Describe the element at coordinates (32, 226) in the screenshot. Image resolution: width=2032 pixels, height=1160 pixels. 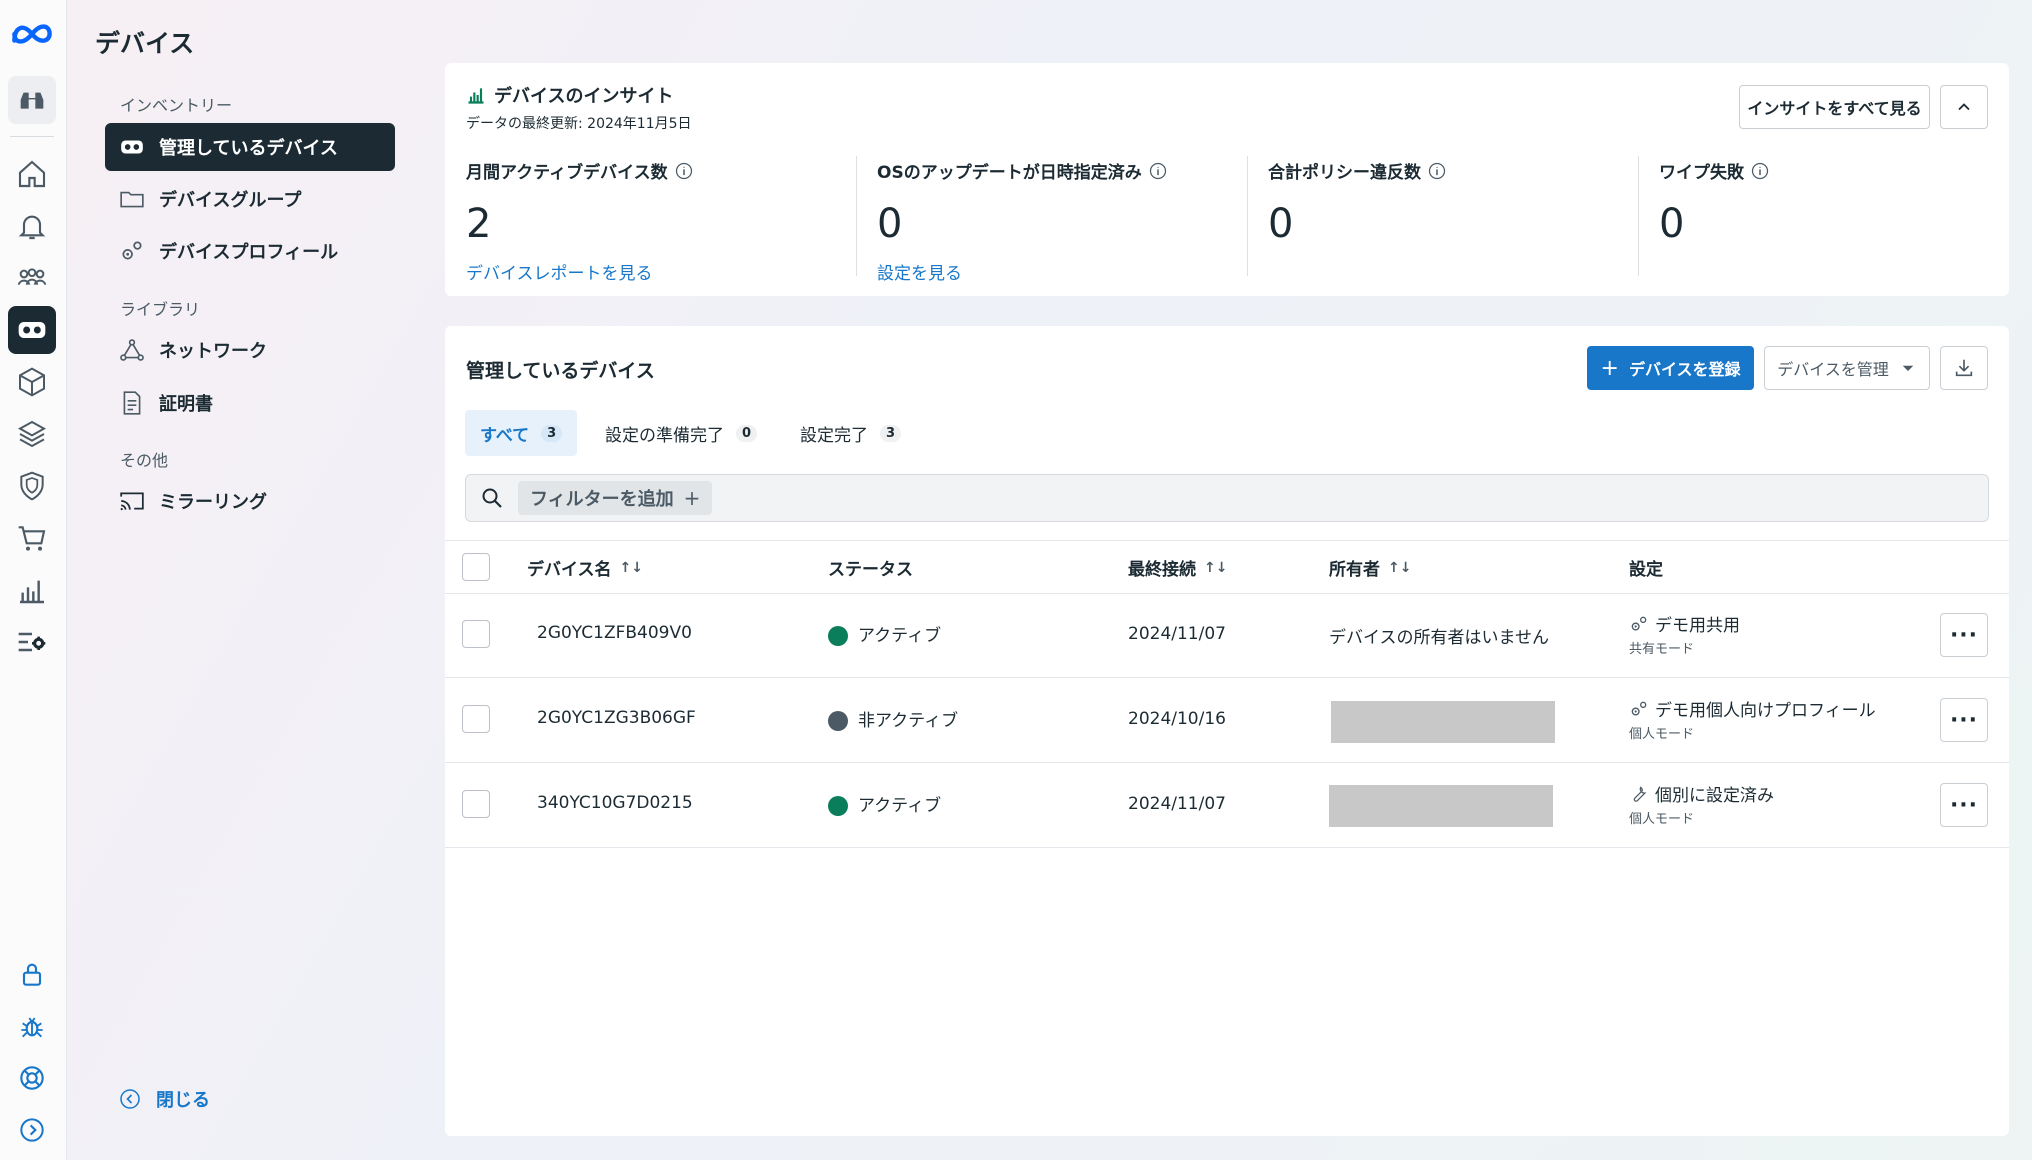
I see `bell-icon` at that location.